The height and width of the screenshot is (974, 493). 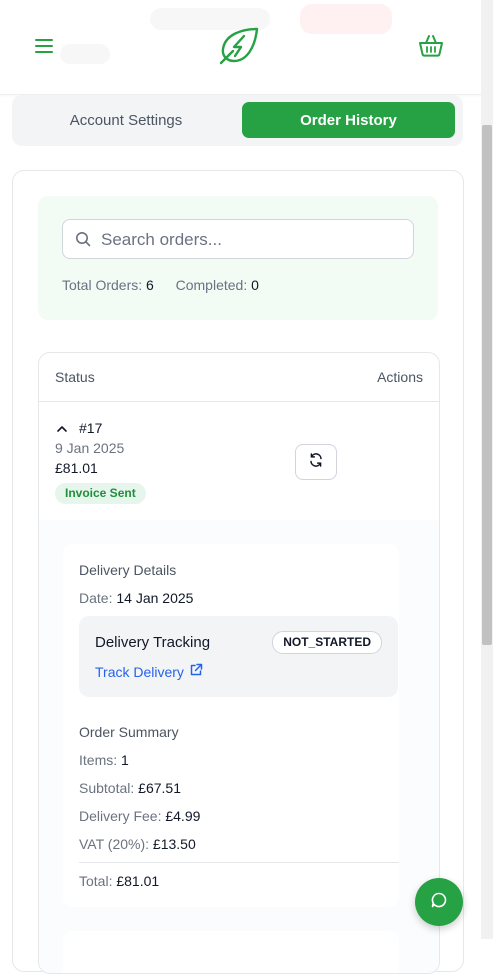 What do you see at coordinates (160, 285) in the screenshot?
I see `order-stats: Total Orders: 6 Completed: 0` at bounding box center [160, 285].